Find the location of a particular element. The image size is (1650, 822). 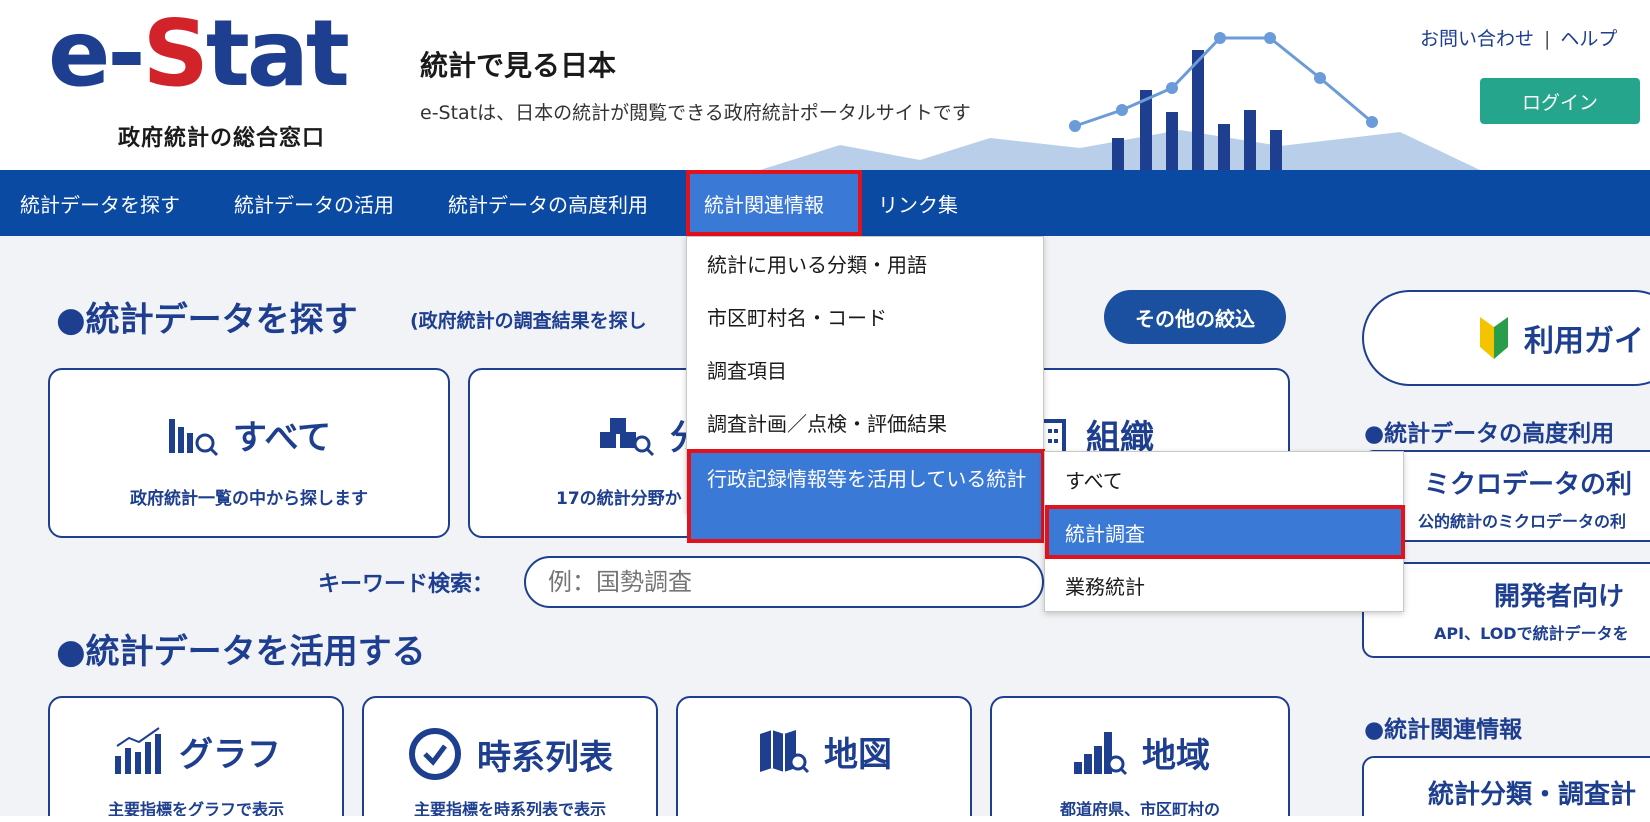

submenu-item-statistical-survey: 統計調査 is located at coordinates (1225, 532).